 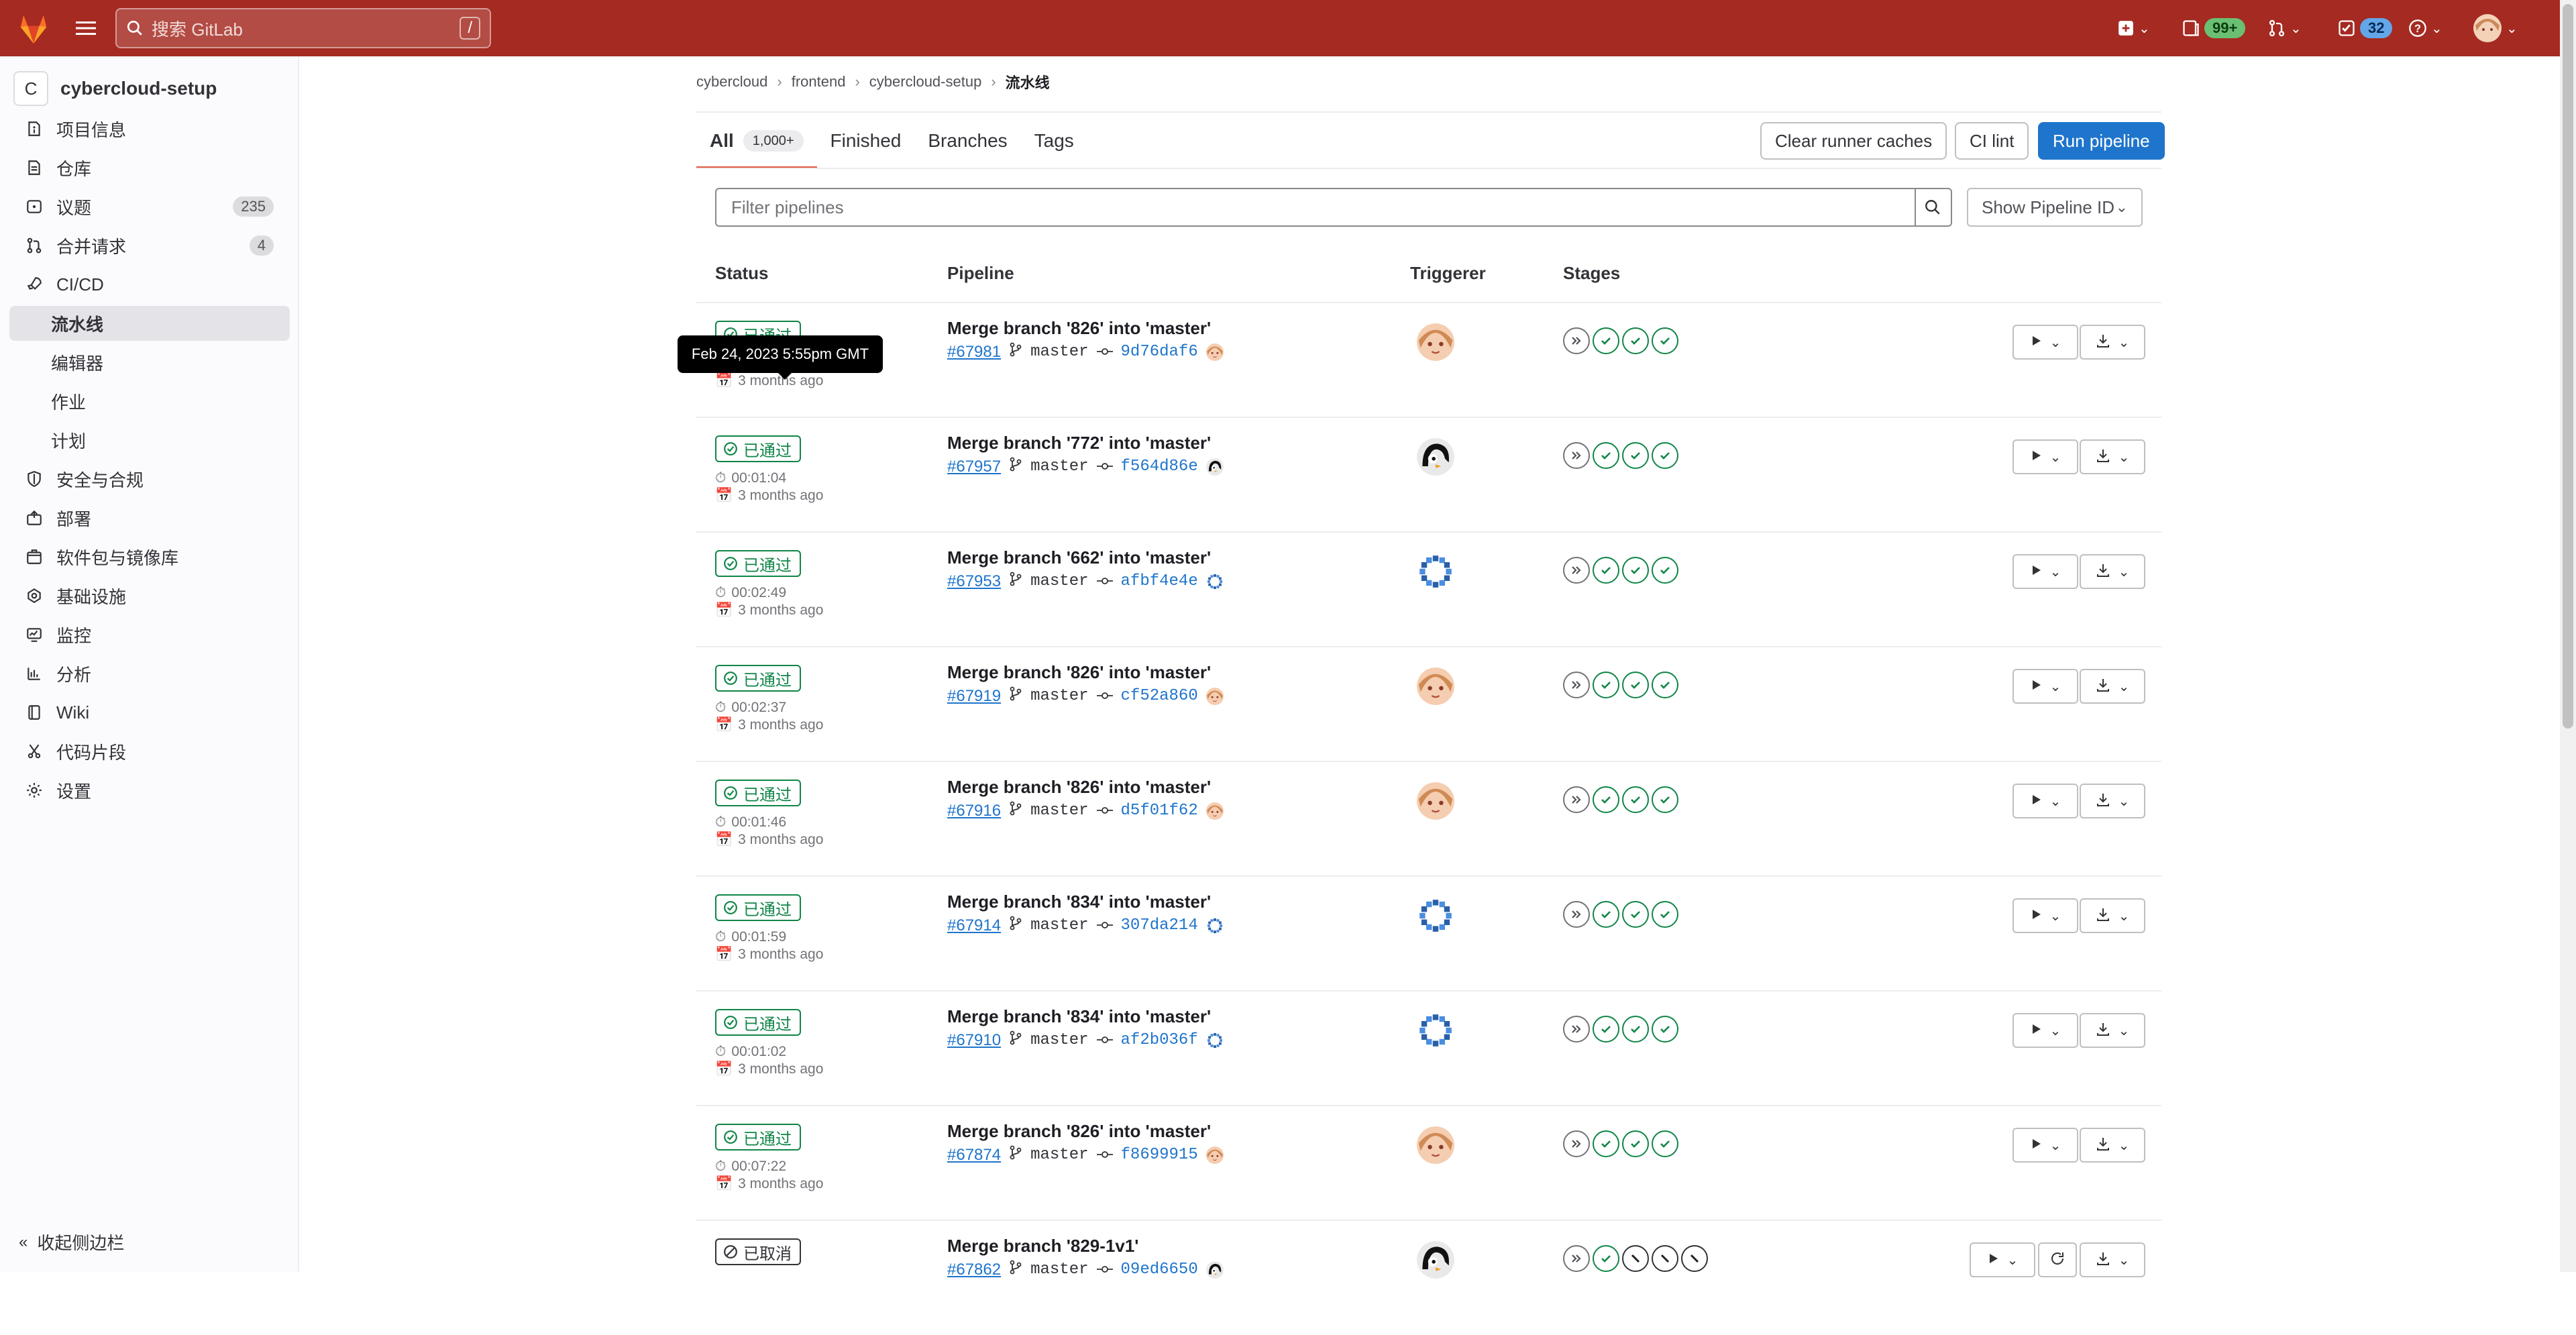 I want to click on sidebar-item: 安全与合规, so click(x=149, y=479).